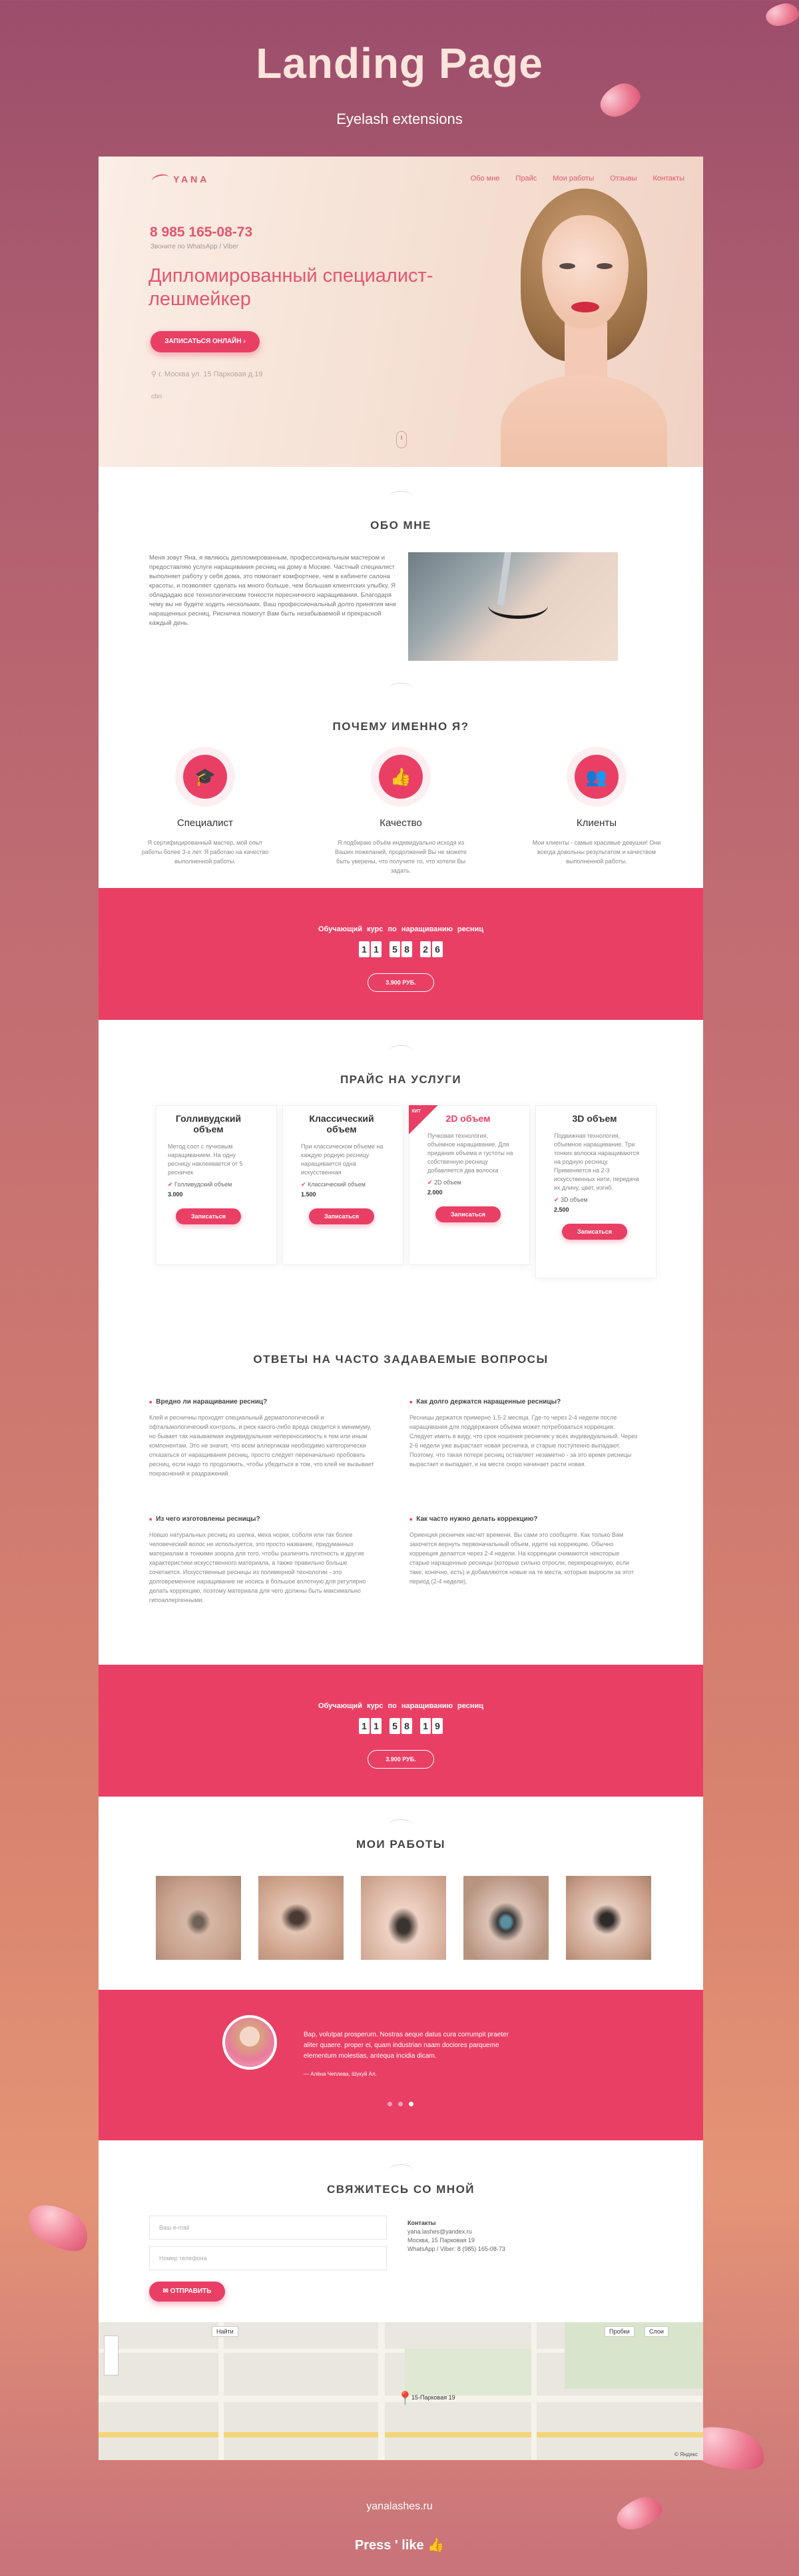 The width and height of the screenshot is (799, 2576). Describe the element at coordinates (205, 342) in the screenshot. I see `book-online-button: ЗАПИСАТЬСЯ ОНЛАЙН ›` at that location.